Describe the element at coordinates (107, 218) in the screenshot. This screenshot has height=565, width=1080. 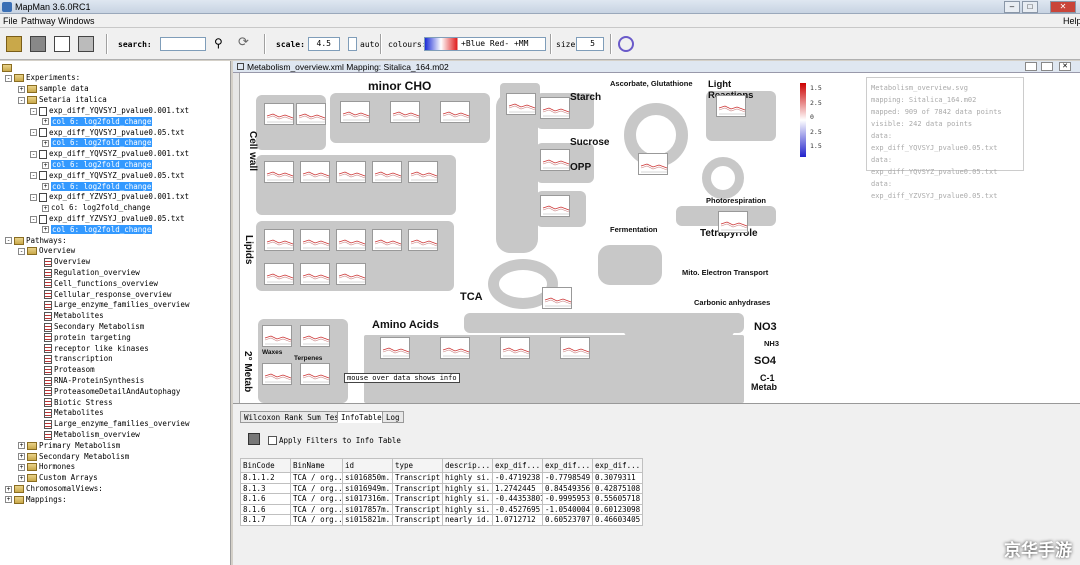
I see `tree-file-5: - exp_diff_YZVSYJ_pvalue0.05.txt` at that location.